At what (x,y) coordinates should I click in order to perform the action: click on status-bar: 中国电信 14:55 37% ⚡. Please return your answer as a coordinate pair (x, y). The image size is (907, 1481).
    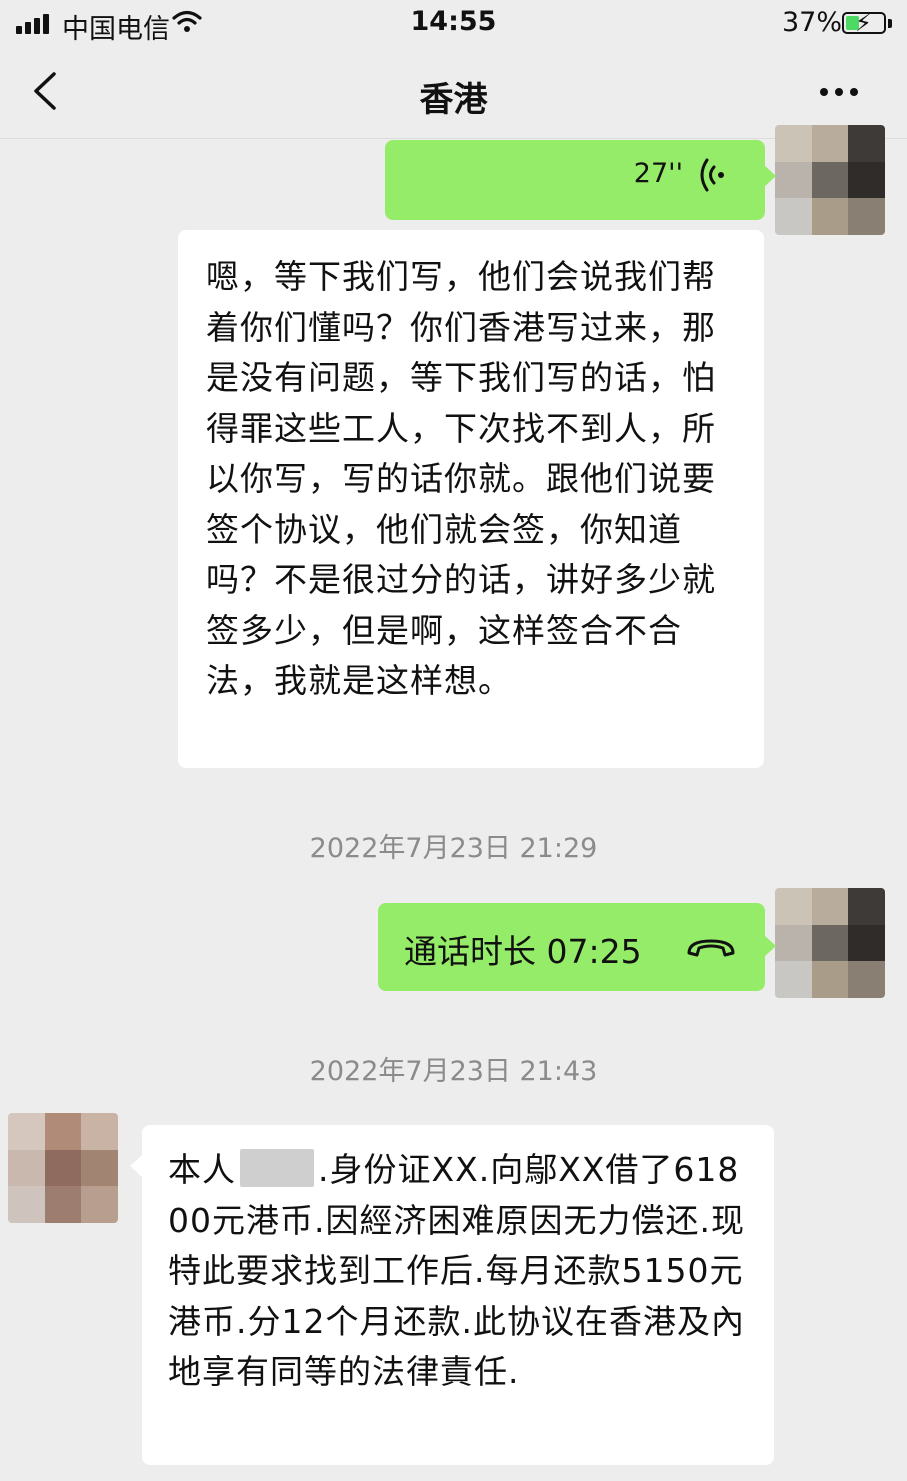
    Looking at the image, I should click on (453, 24).